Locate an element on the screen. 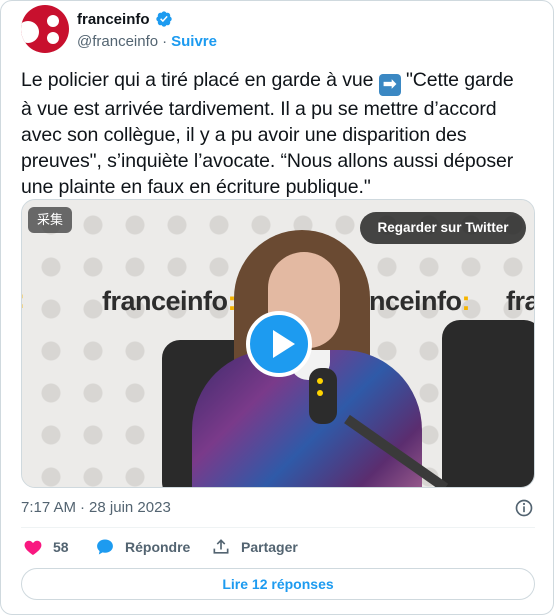 The width and height of the screenshot is (554, 615). read-replies-button: Lire 12 réponses is located at coordinates (278, 584).